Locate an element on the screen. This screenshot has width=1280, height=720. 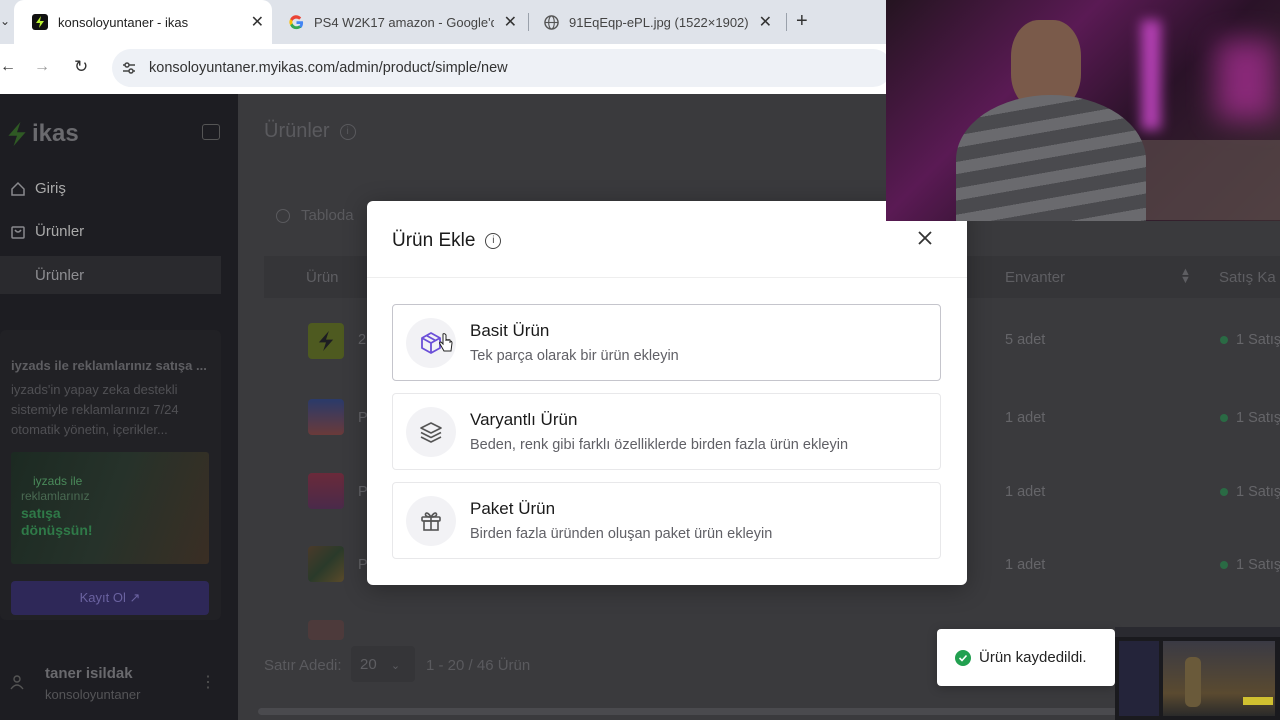
gameplay-overlay is located at coordinates (1197, 673).